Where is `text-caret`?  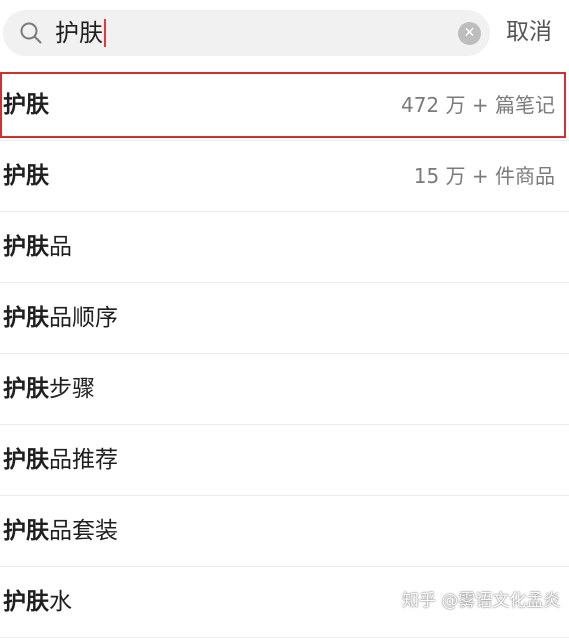 text-caret is located at coordinates (105, 33).